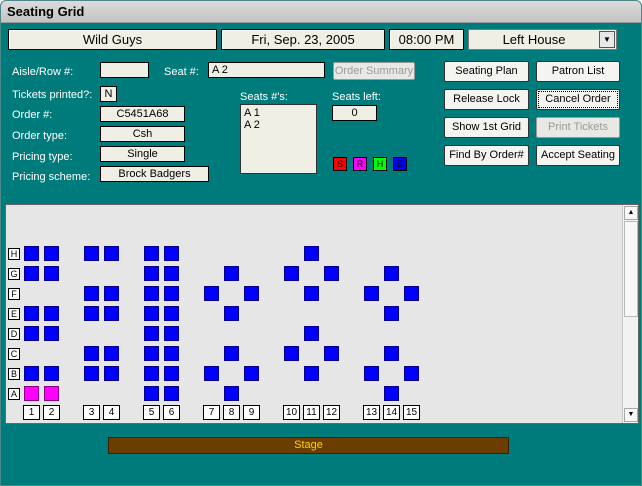  I want to click on column-label-14: 14, so click(391, 412).